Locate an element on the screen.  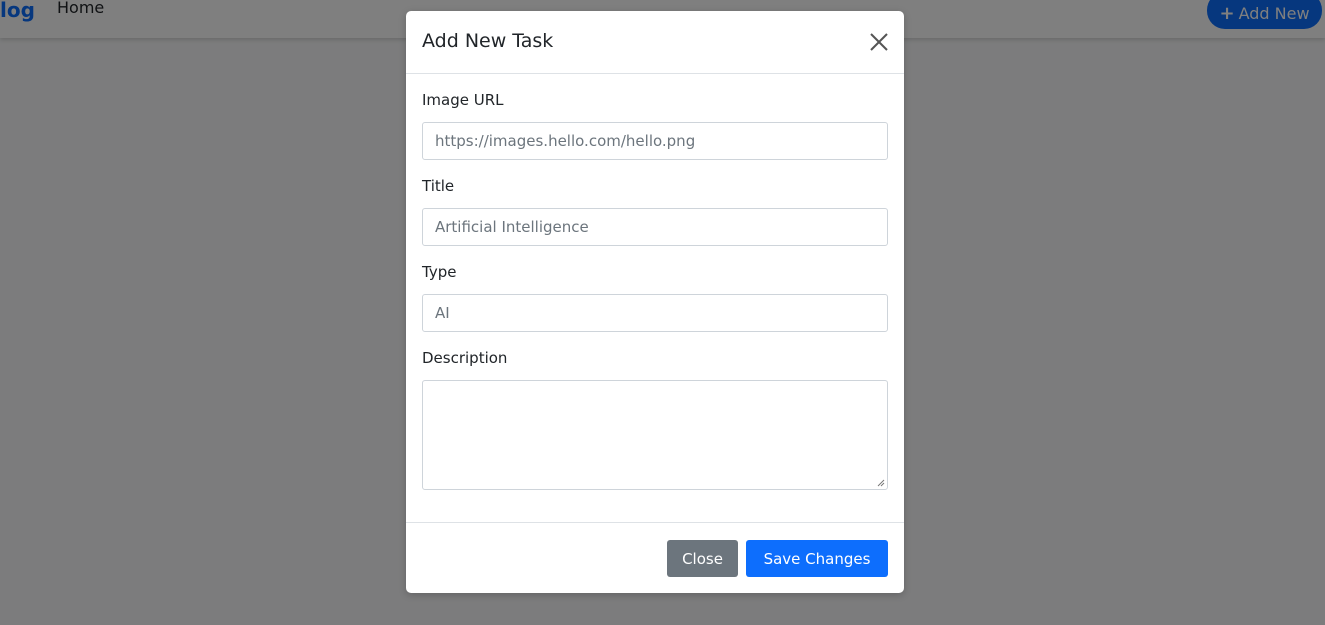
title-input: Artificial Intelligence is located at coordinates (655, 227).